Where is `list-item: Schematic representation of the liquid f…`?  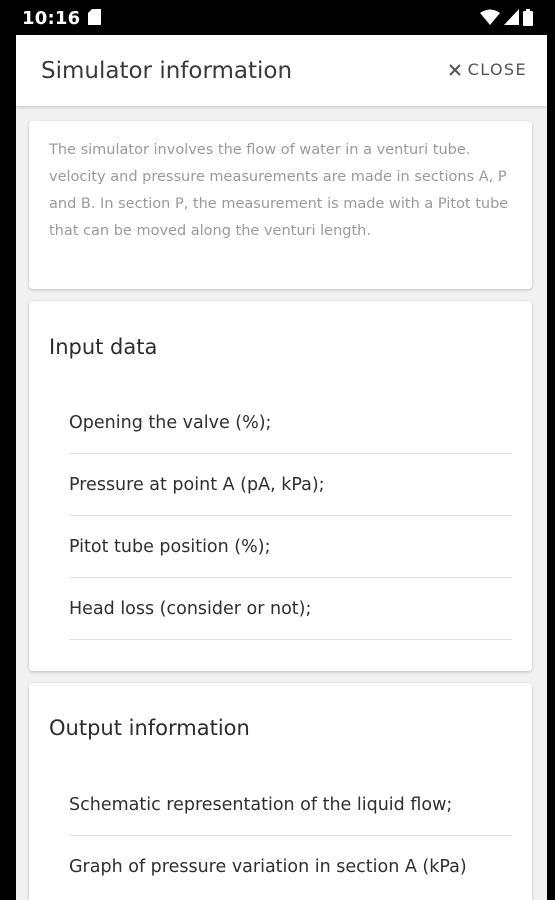 list-item: Schematic representation of the liquid f… is located at coordinates (290, 805).